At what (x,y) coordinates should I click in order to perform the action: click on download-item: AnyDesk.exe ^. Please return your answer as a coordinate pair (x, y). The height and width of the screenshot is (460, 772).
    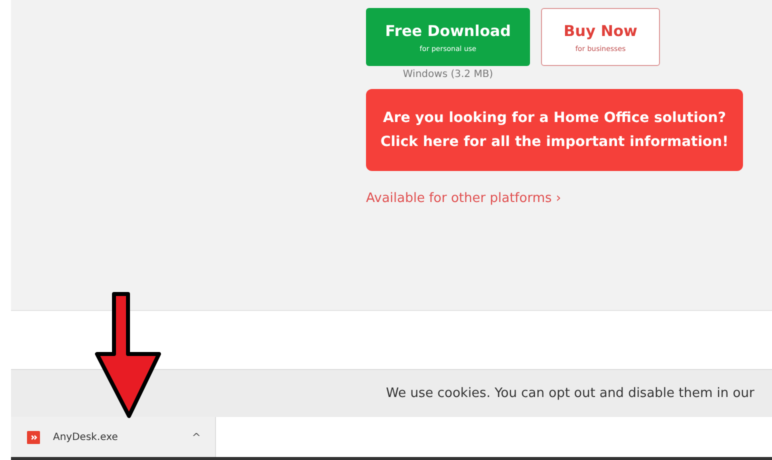
    Looking at the image, I should click on (113, 437).